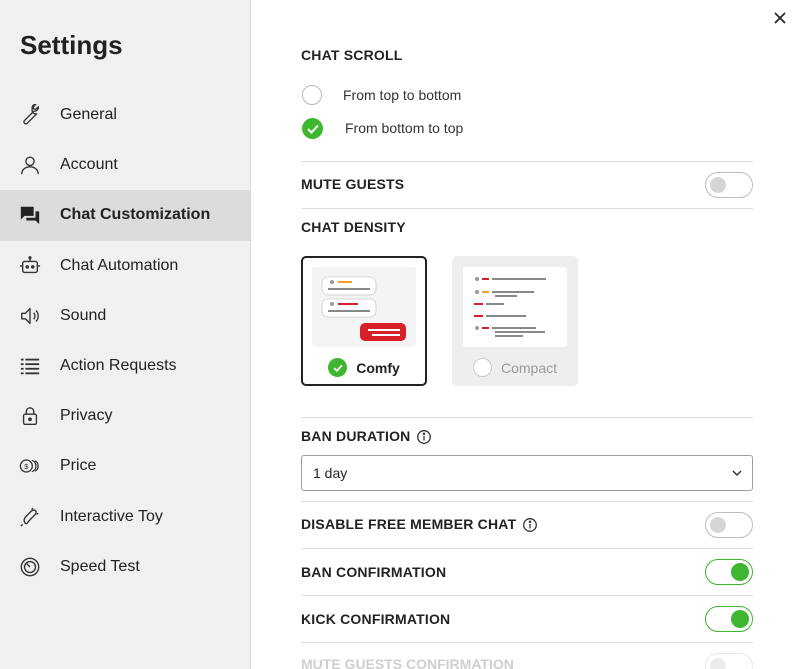 The image size is (802, 669). I want to click on disable-free-member-chat-toggle, so click(729, 525).